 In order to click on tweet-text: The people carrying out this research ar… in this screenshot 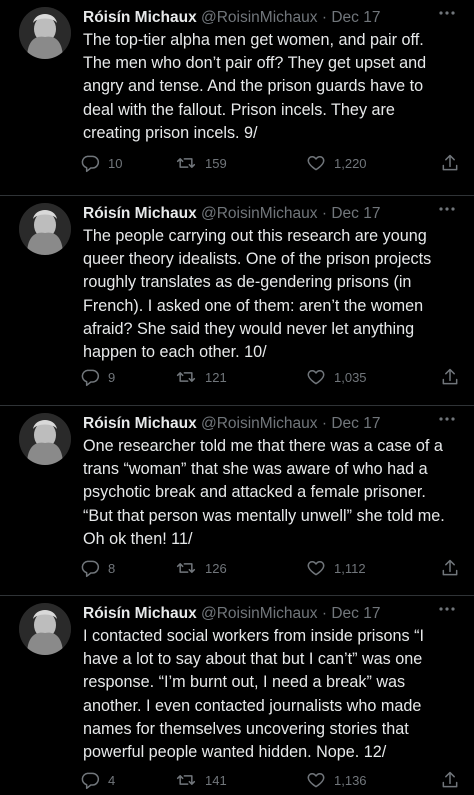, I will do `click(257, 294)`.